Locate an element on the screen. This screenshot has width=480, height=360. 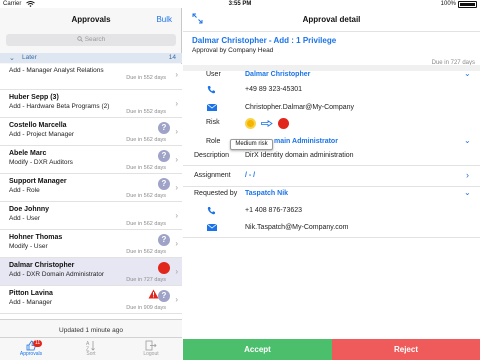
tab-approvals: 11 Approvals is located at coordinates (31, 348).